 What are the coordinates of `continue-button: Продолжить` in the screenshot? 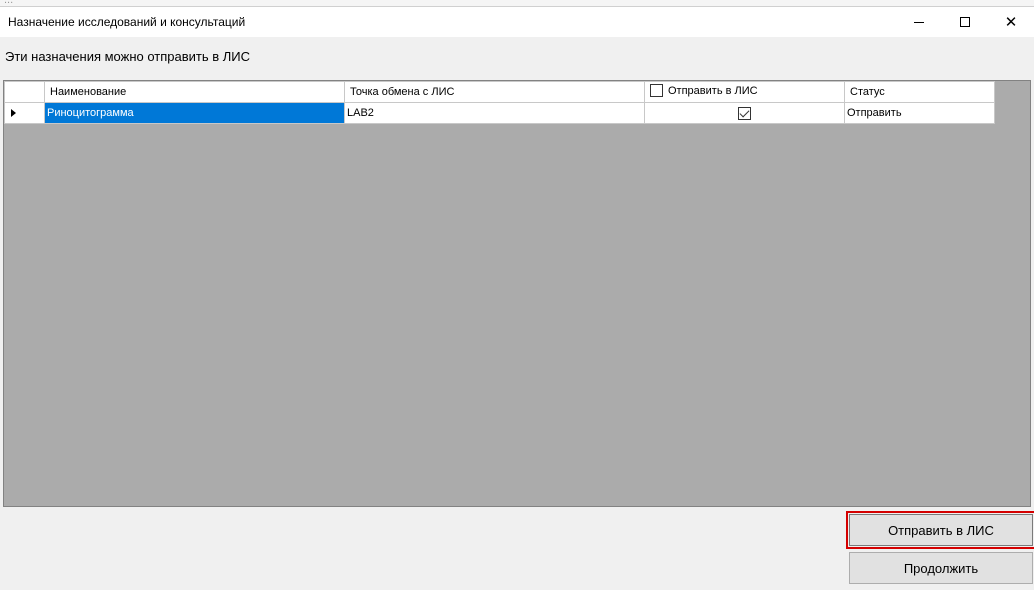 It's located at (941, 568).